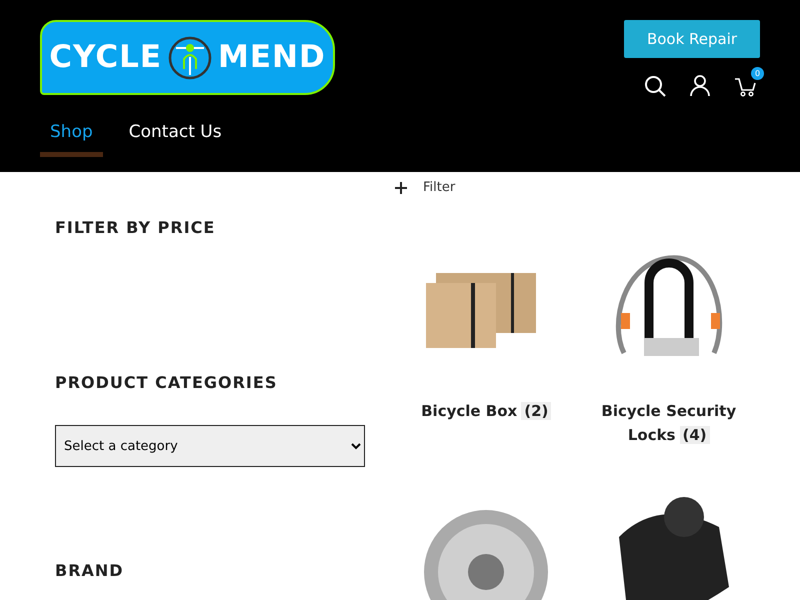  What do you see at coordinates (439, 188) in the screenshot?
I see `filter-toggle: Filter` at bounding box center [439, 188].